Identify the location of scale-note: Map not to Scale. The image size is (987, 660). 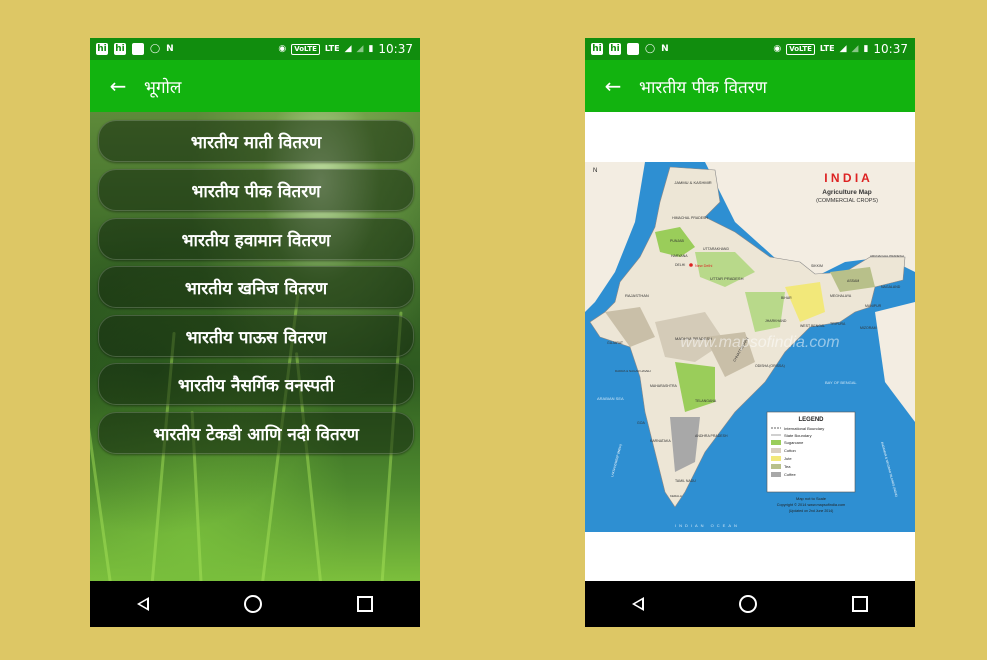
(811, 498).